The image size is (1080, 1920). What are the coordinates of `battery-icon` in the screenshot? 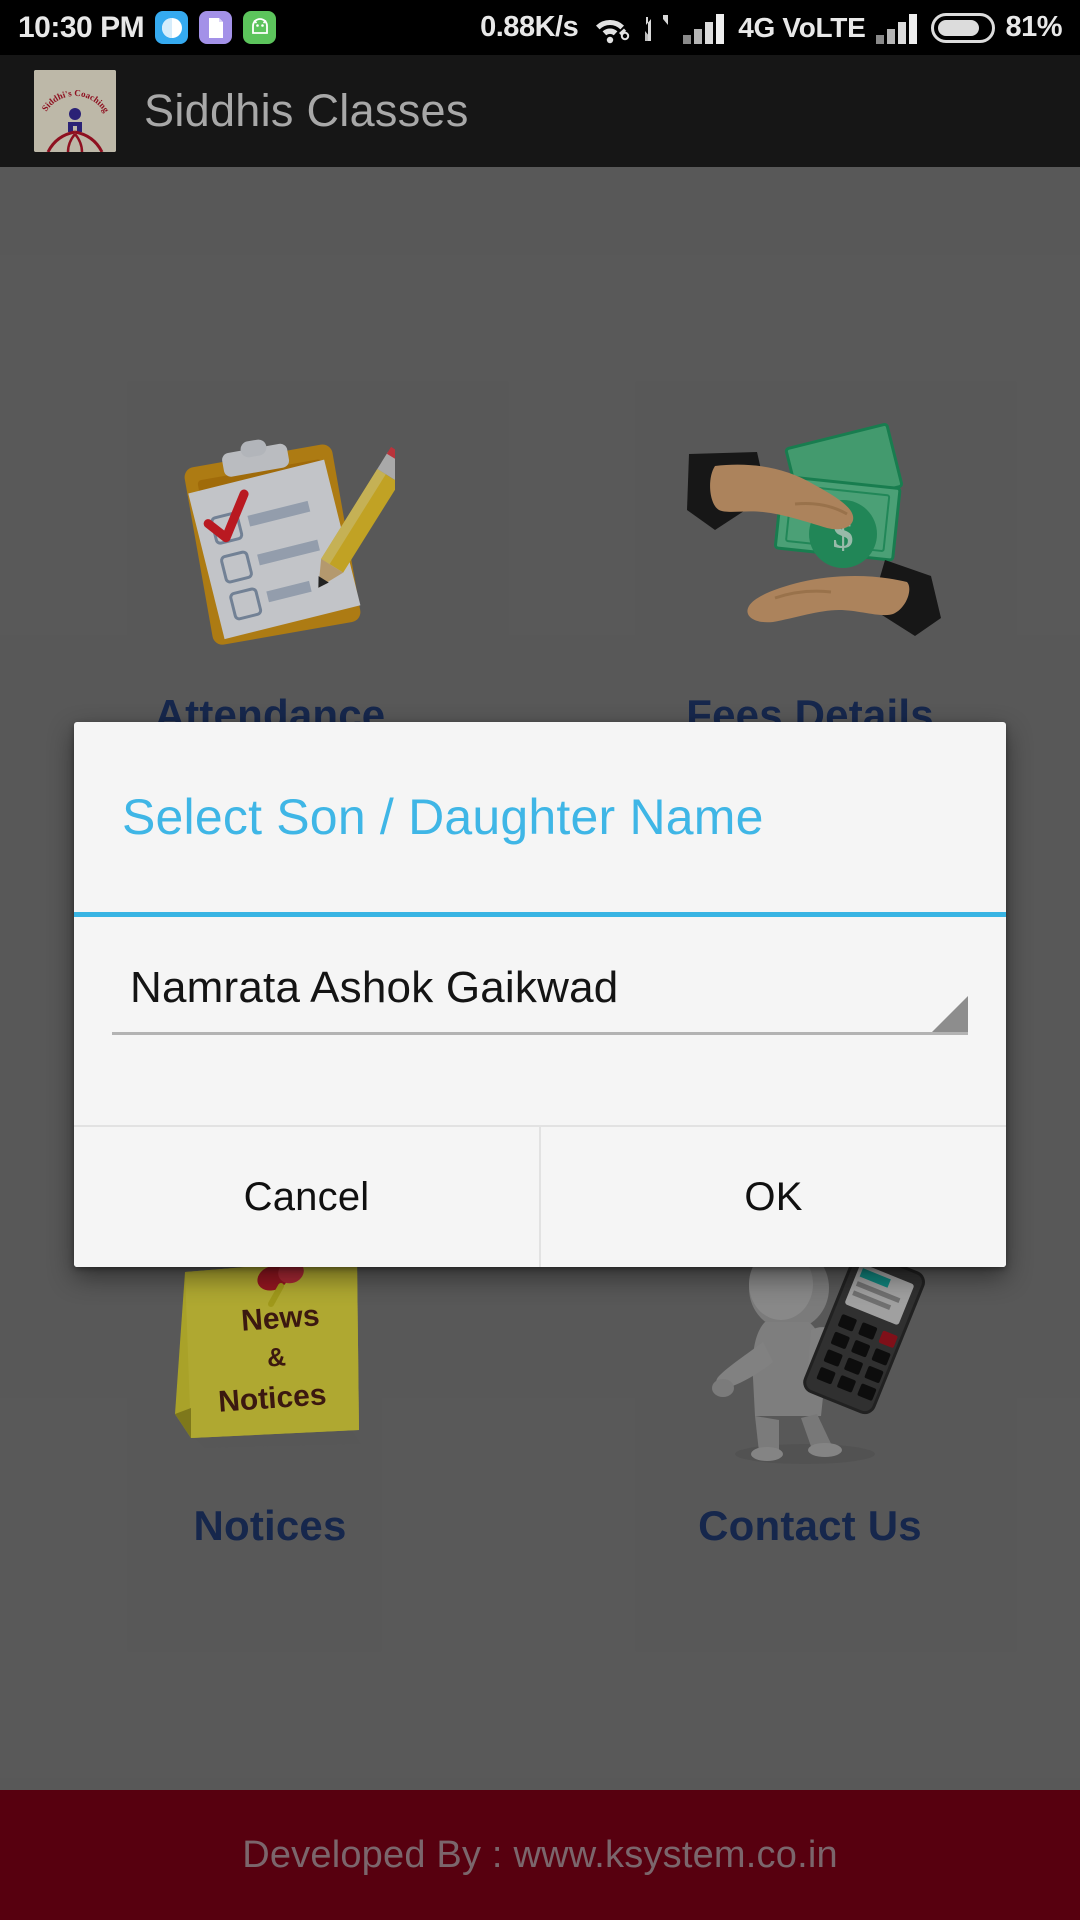 It's located at (963, 27).